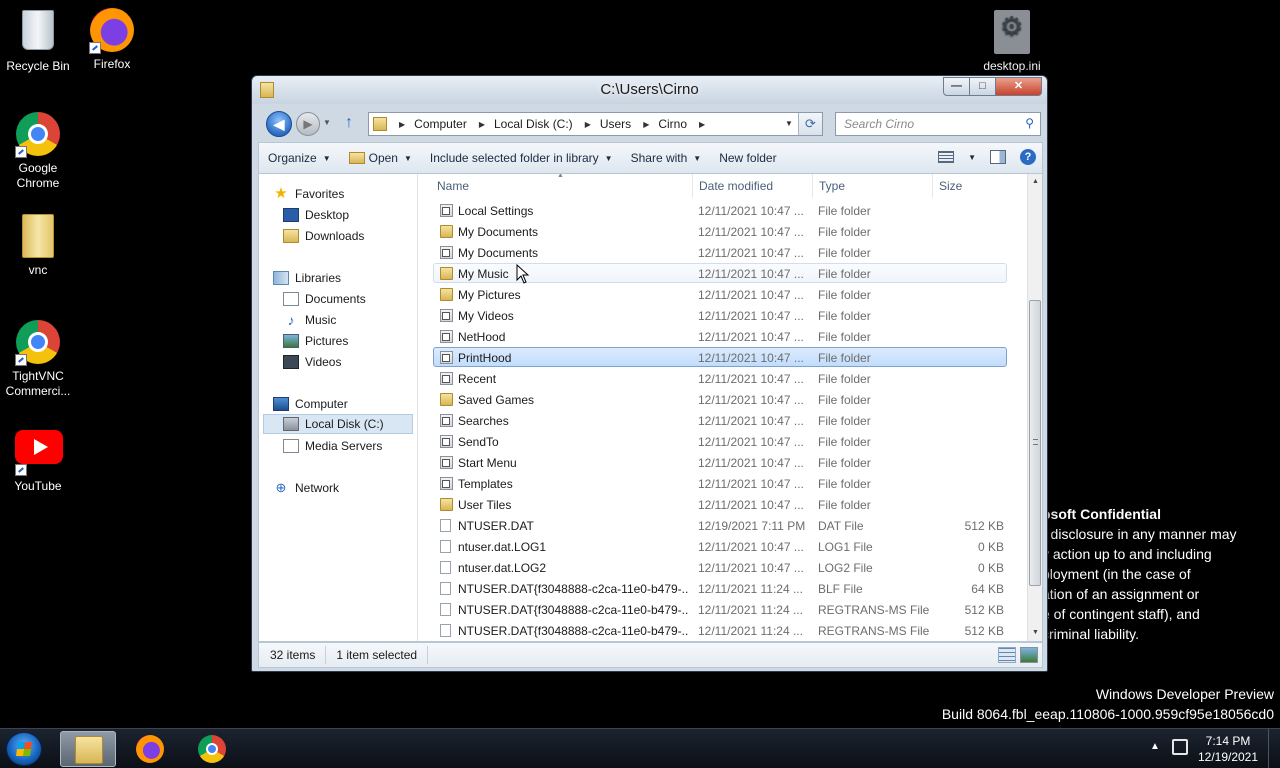  I want to click on column-header-date: Date modified, so click(753, 186).